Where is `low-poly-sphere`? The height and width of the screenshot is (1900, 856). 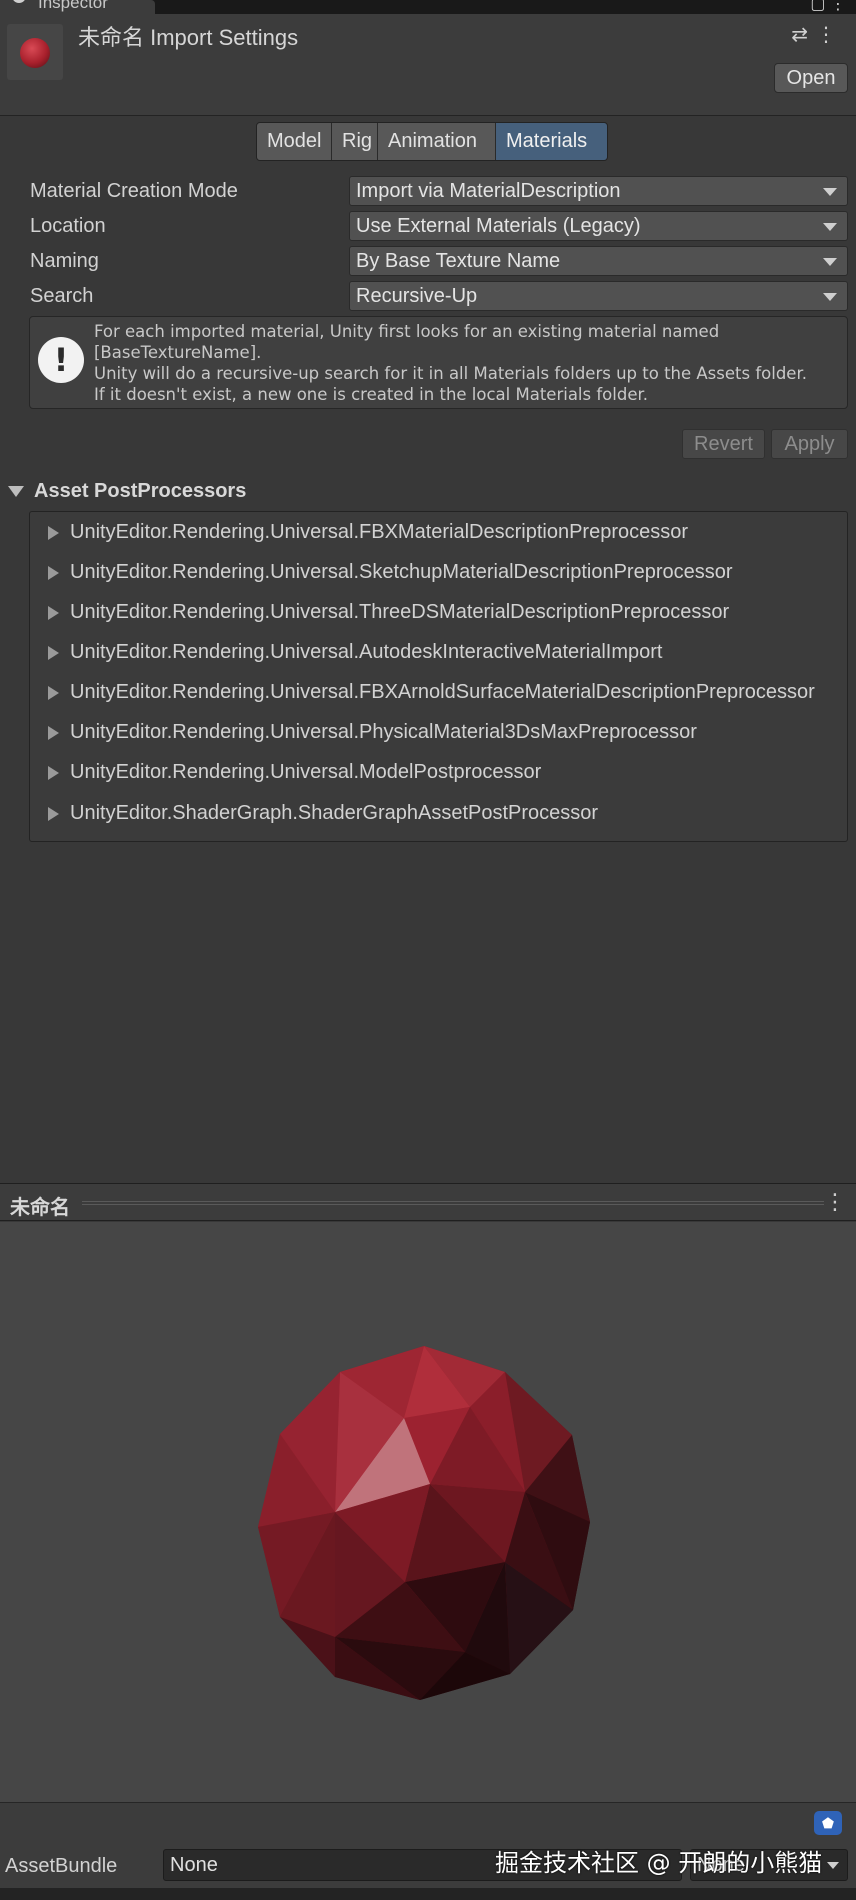 low-poly-sphere is located at coordinates (424, 1523).